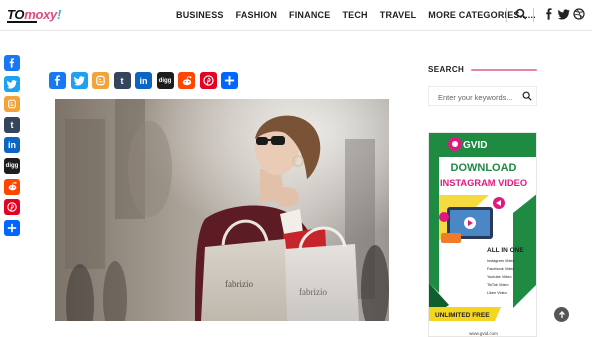 The image size is (592, 337). What do you see at coordinates (483, 333) in the screenshot?
I see `ad-url: www.gvid.com` at bounding box center [483, 333].